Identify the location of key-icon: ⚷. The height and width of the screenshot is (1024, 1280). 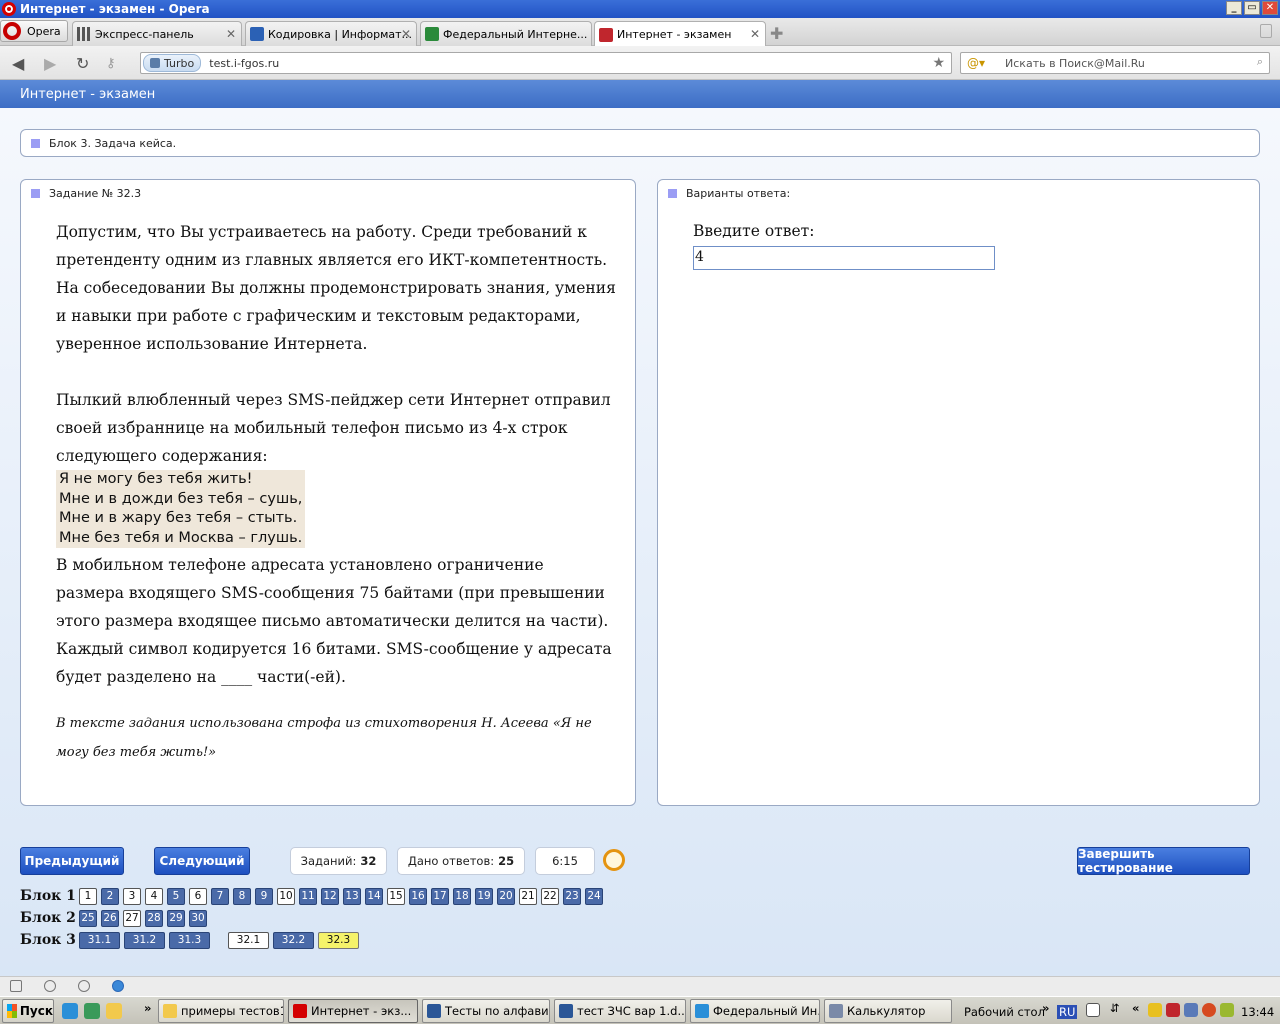
(111, 63).